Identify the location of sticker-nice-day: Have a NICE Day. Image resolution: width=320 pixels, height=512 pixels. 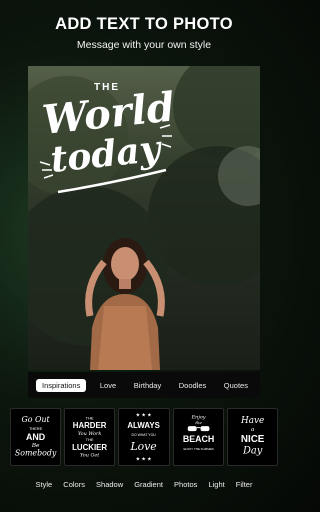
(252, 437).